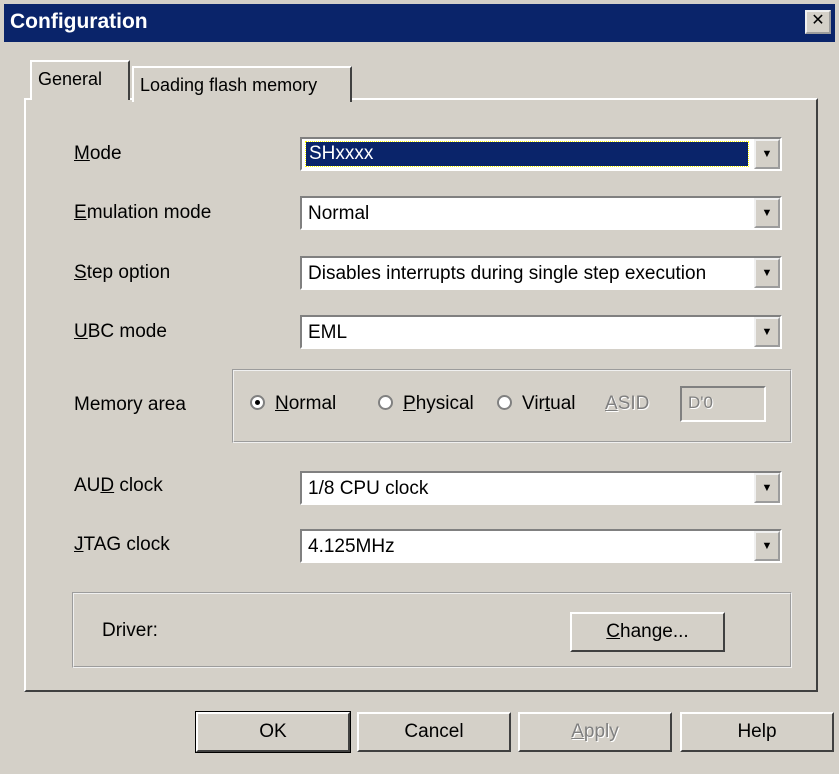 This screenshot has width=839, height=774. What do you see at coordinates (130, 630) in the screenshot?
I see `driver-label: Driver:` at bounding box center [130, 630].